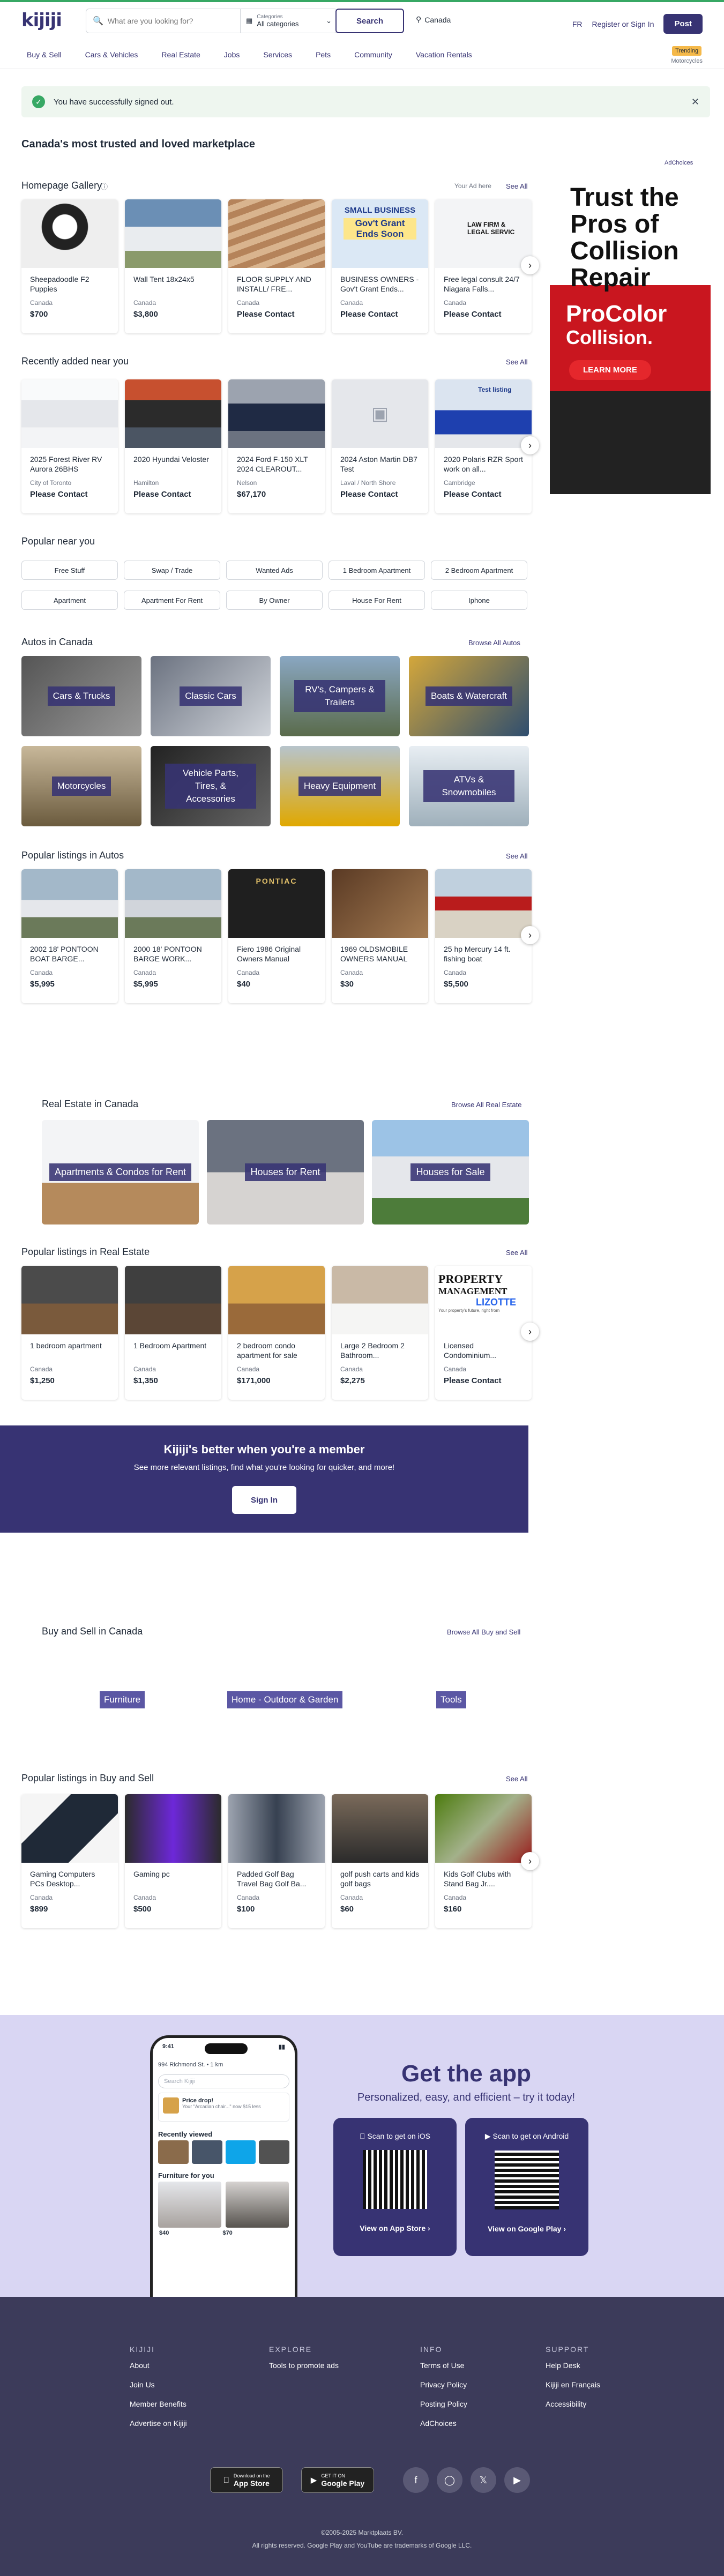  Describe the element at coordinates (487, 1105) in the screenshot. I see `browse-all-real-estate: Browse All Real Estate` at that location.